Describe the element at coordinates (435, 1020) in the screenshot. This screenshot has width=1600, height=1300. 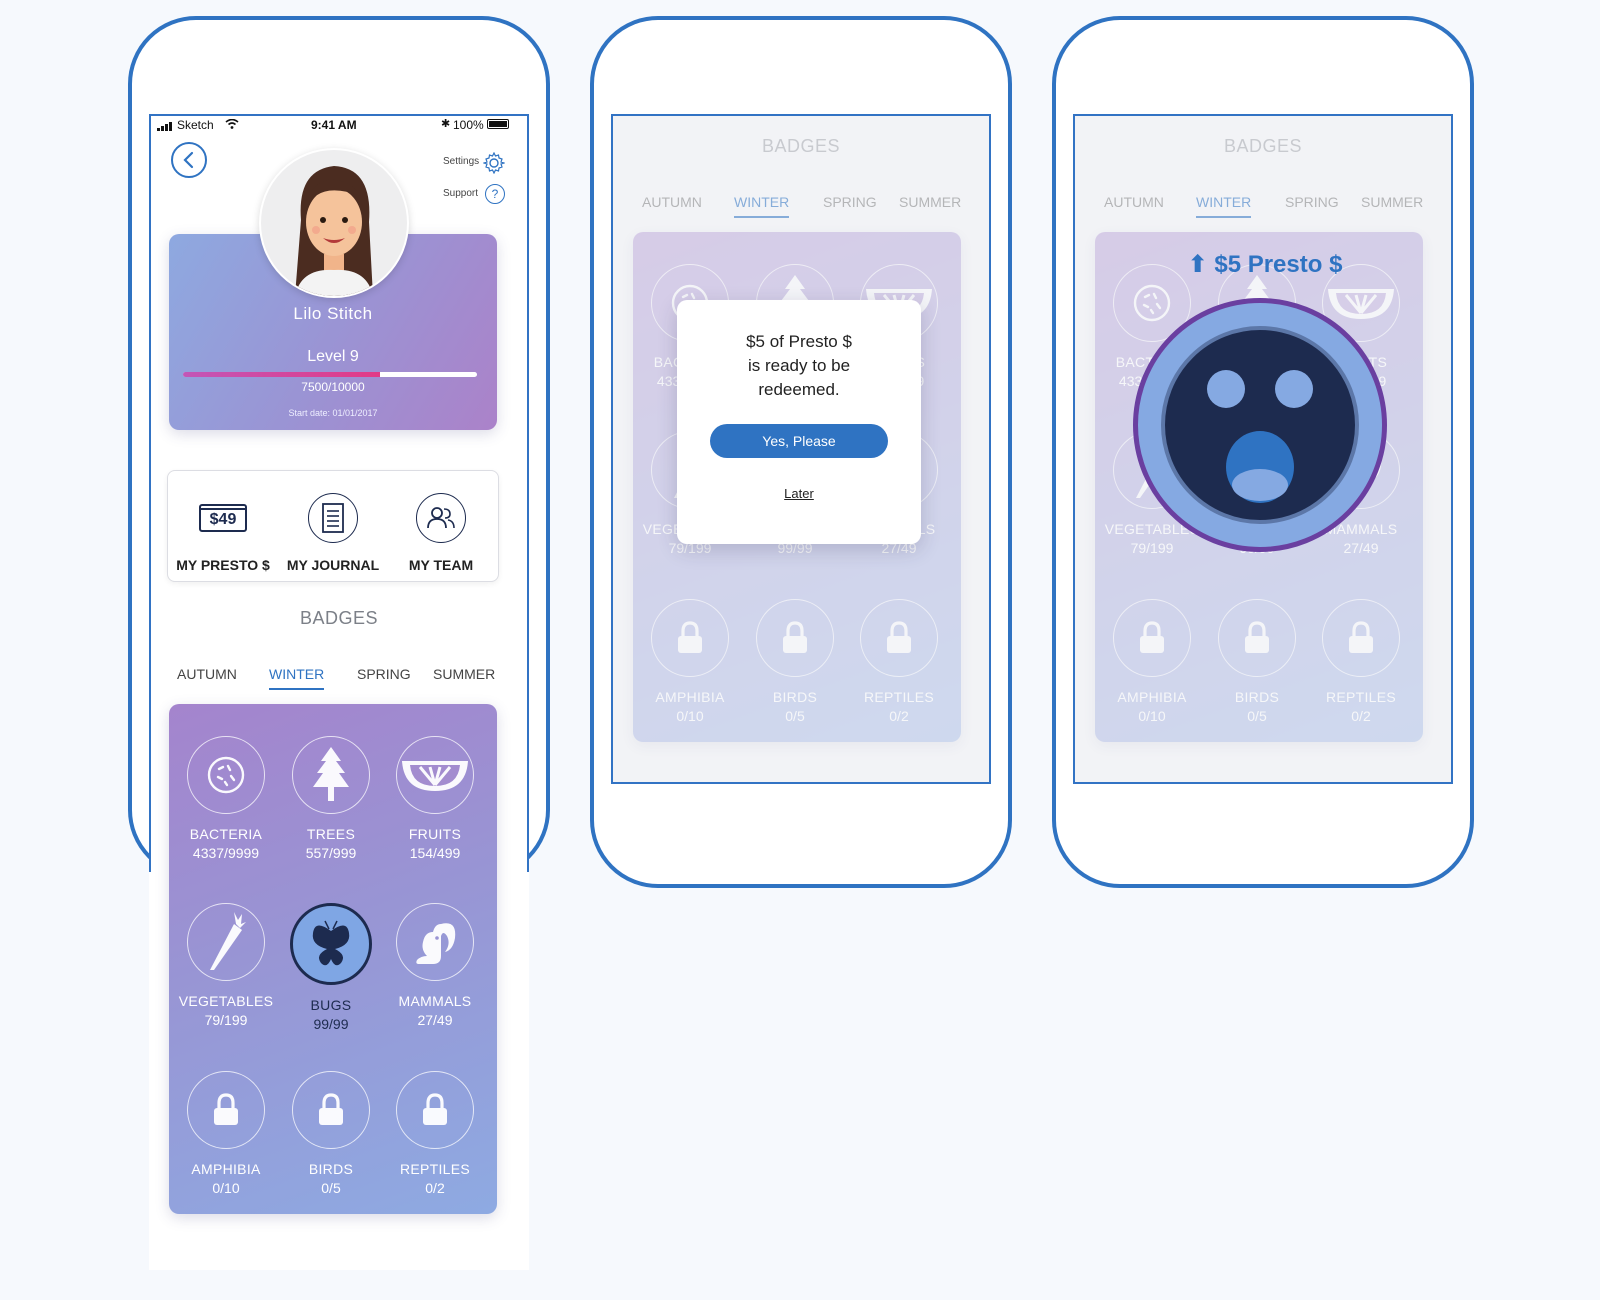
I see `badge-count: 27/49` at that location.